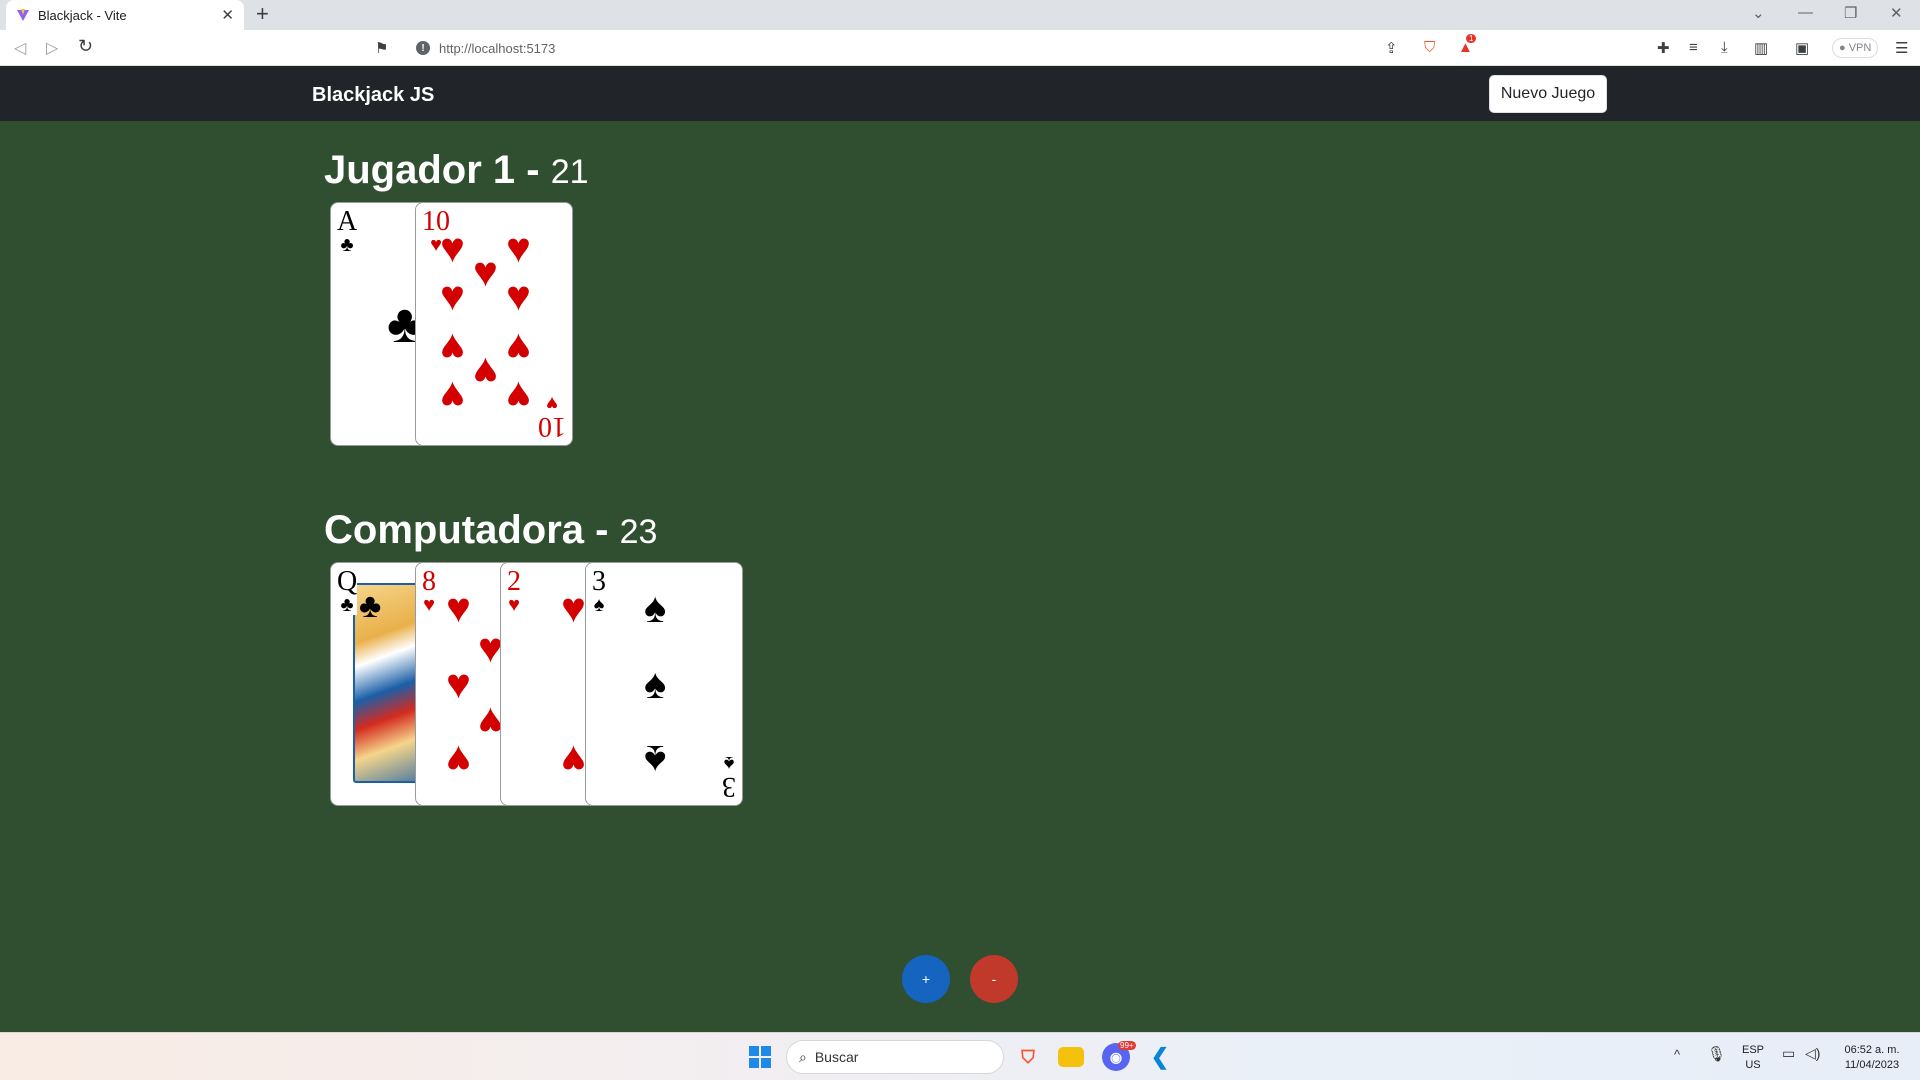 This screenshot has width=1920, height=1080. What do you see at coordinates (1901, 48) in the screenshot?
I see `menu-icon: ☰` at bounding box center [1901, 48].